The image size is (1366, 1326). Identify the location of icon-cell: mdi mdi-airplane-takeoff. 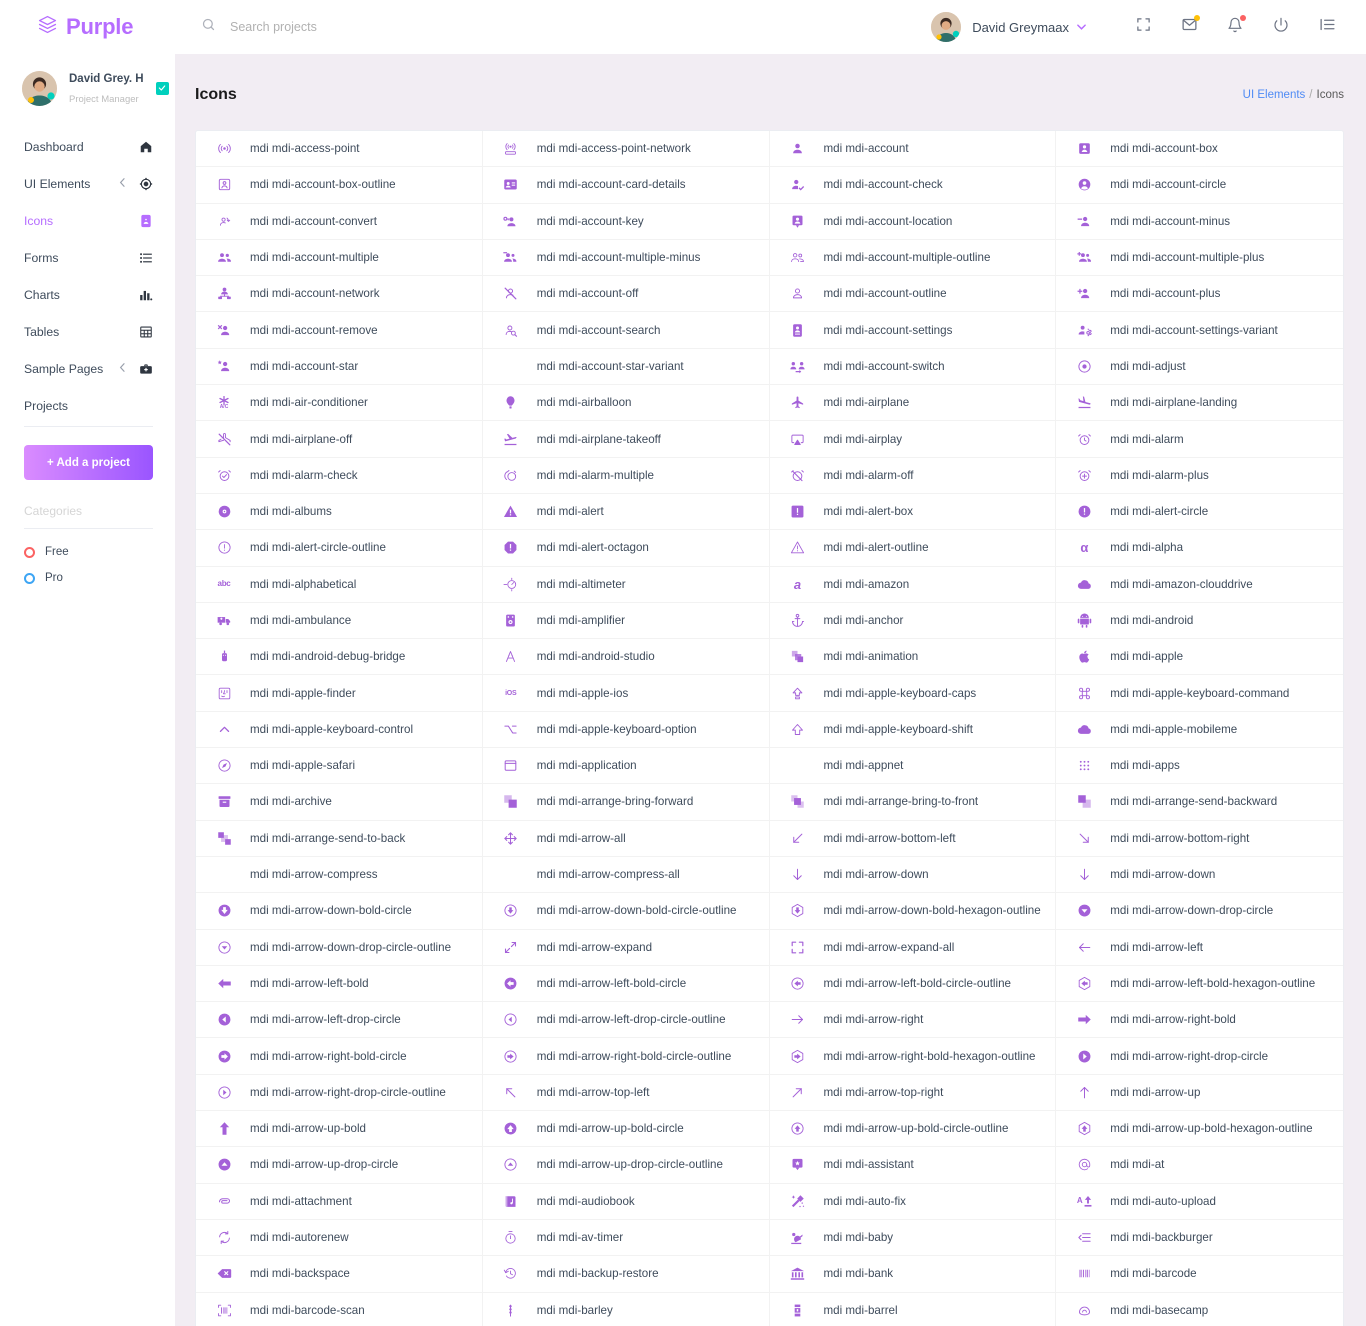
(626, 439).